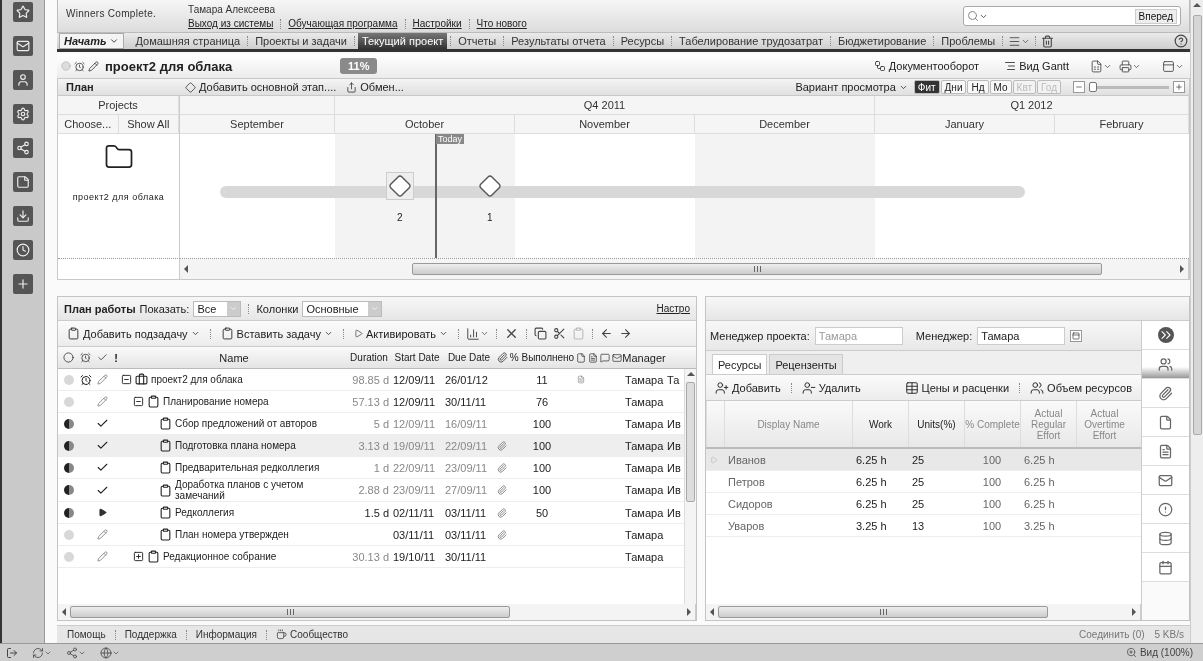  What do you see at coordinates (205, 512) in the screenshot?
I see `task-name: Редколлегия` at bounding box center [205, 512].